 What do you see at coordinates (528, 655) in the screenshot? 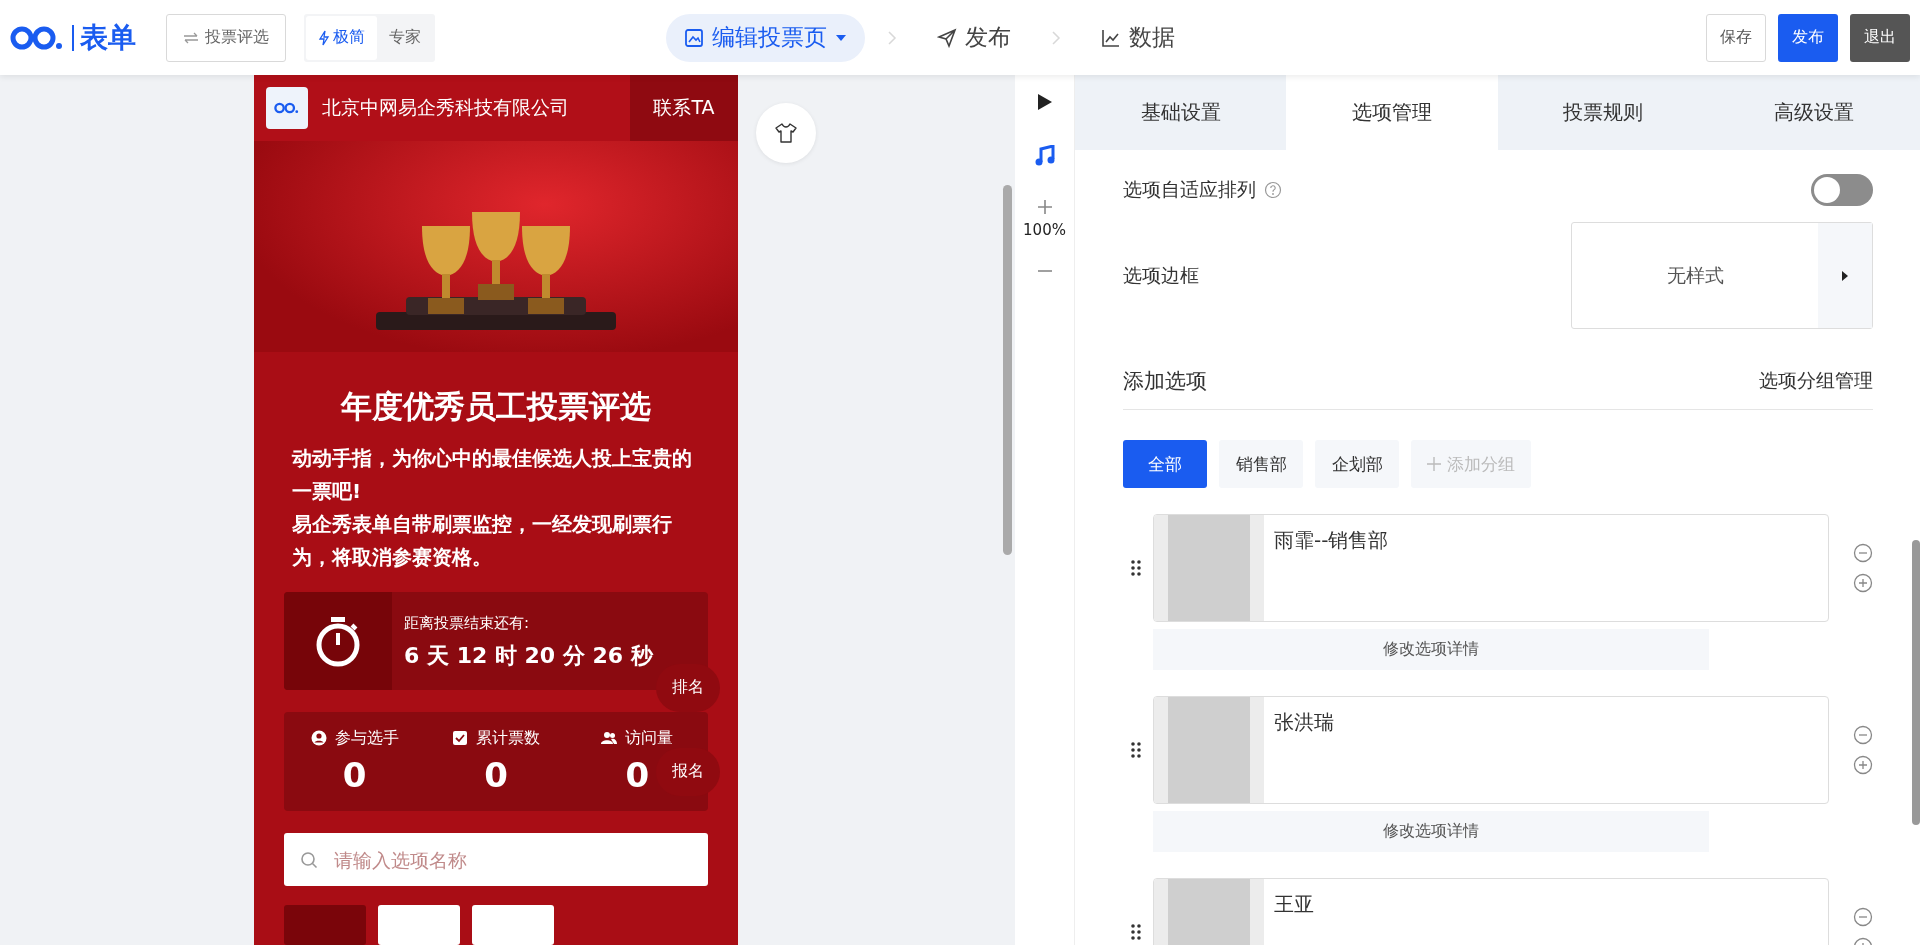
I see `countdown-value: 6 天 12 时 20 分 26 秒` at bounding box center [528, 655].